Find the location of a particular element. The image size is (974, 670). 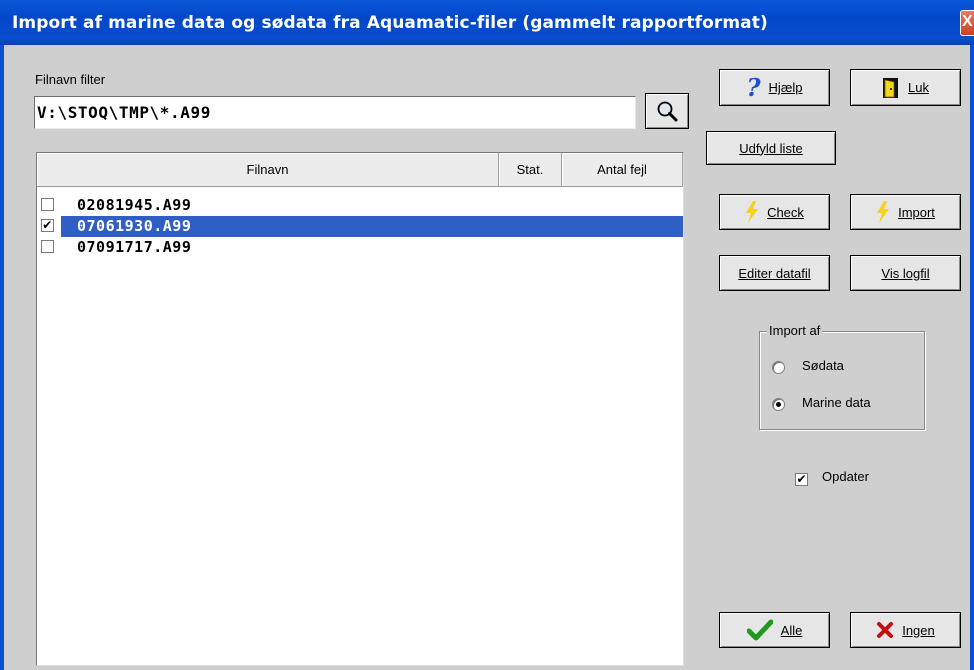

search-icon is located at coordinates (667, 111).